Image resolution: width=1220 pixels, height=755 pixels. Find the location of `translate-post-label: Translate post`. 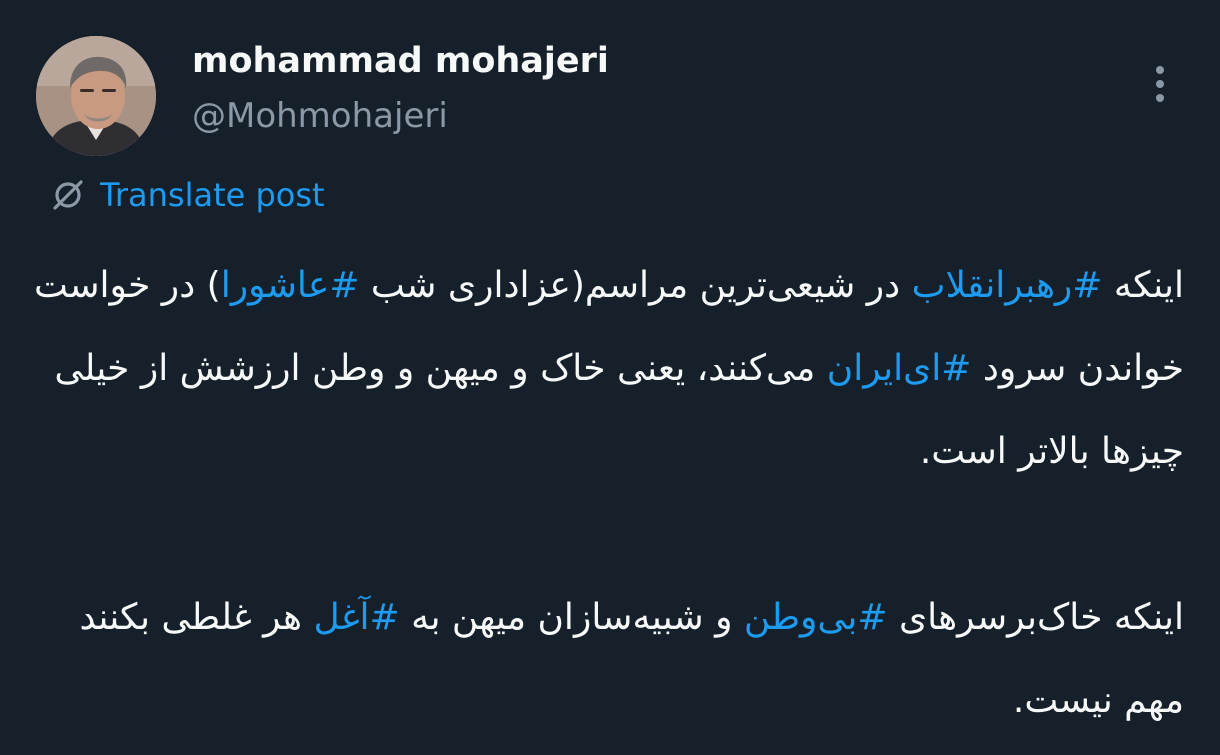

translate-post-label: Translate post is located at coordinates (212, 195).